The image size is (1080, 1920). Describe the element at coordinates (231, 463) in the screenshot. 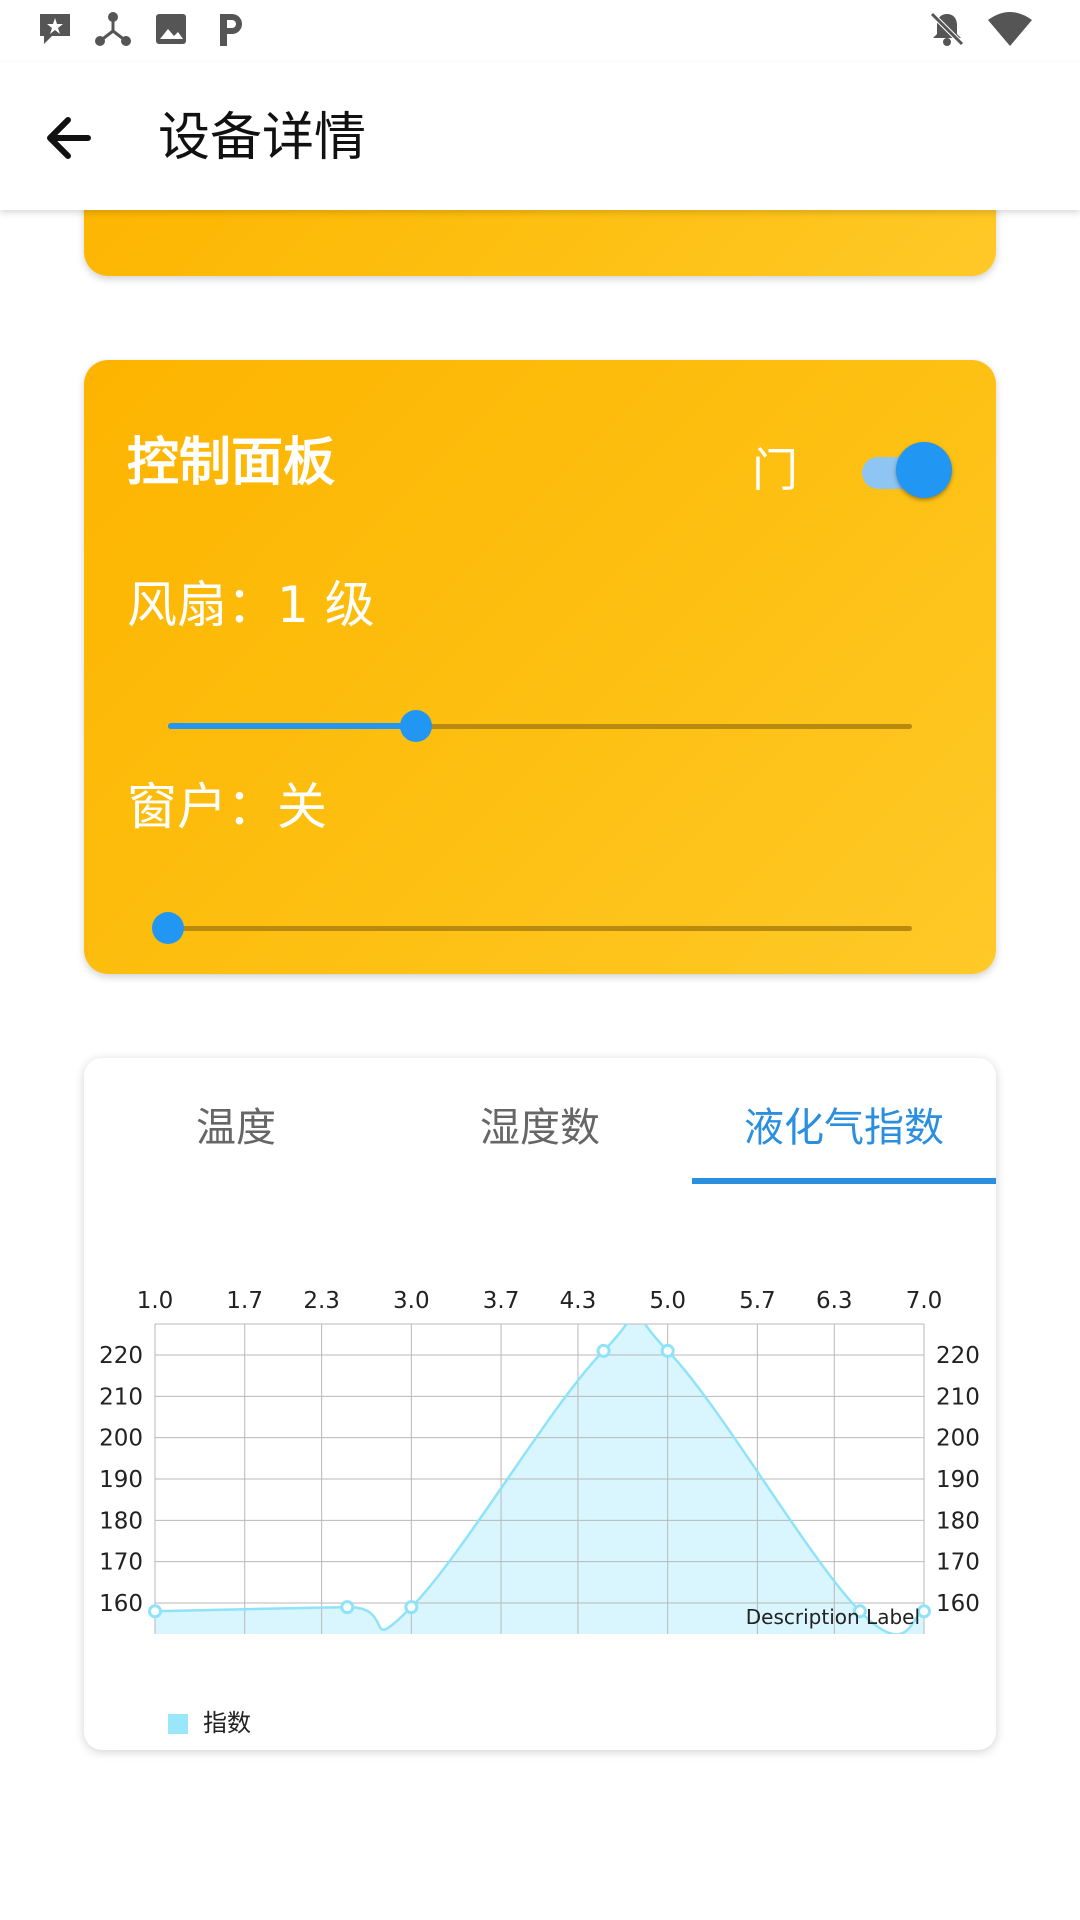

I see `control-panel-title: 控制面板` at that location.